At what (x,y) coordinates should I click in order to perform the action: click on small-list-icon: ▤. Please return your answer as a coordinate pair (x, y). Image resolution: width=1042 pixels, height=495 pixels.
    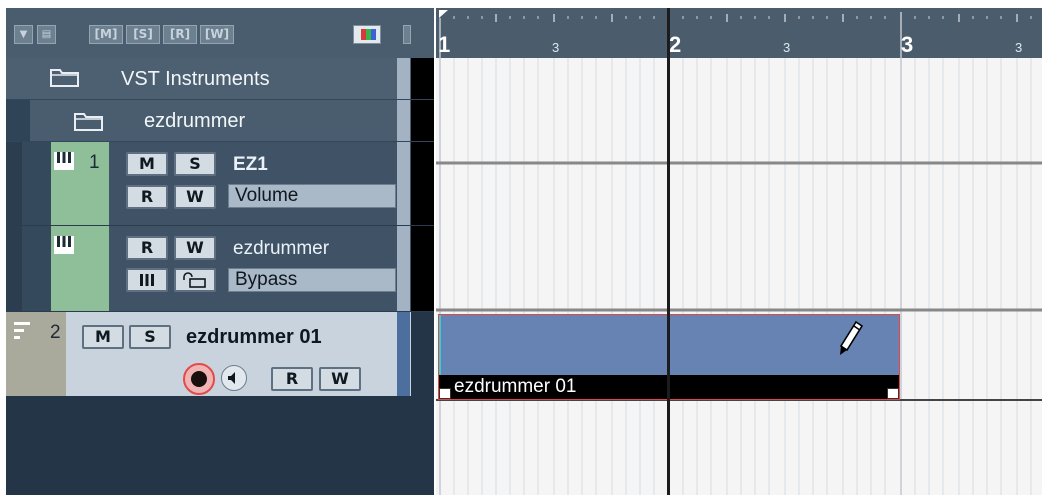
    Looking at the image, I should click on (46, 34).